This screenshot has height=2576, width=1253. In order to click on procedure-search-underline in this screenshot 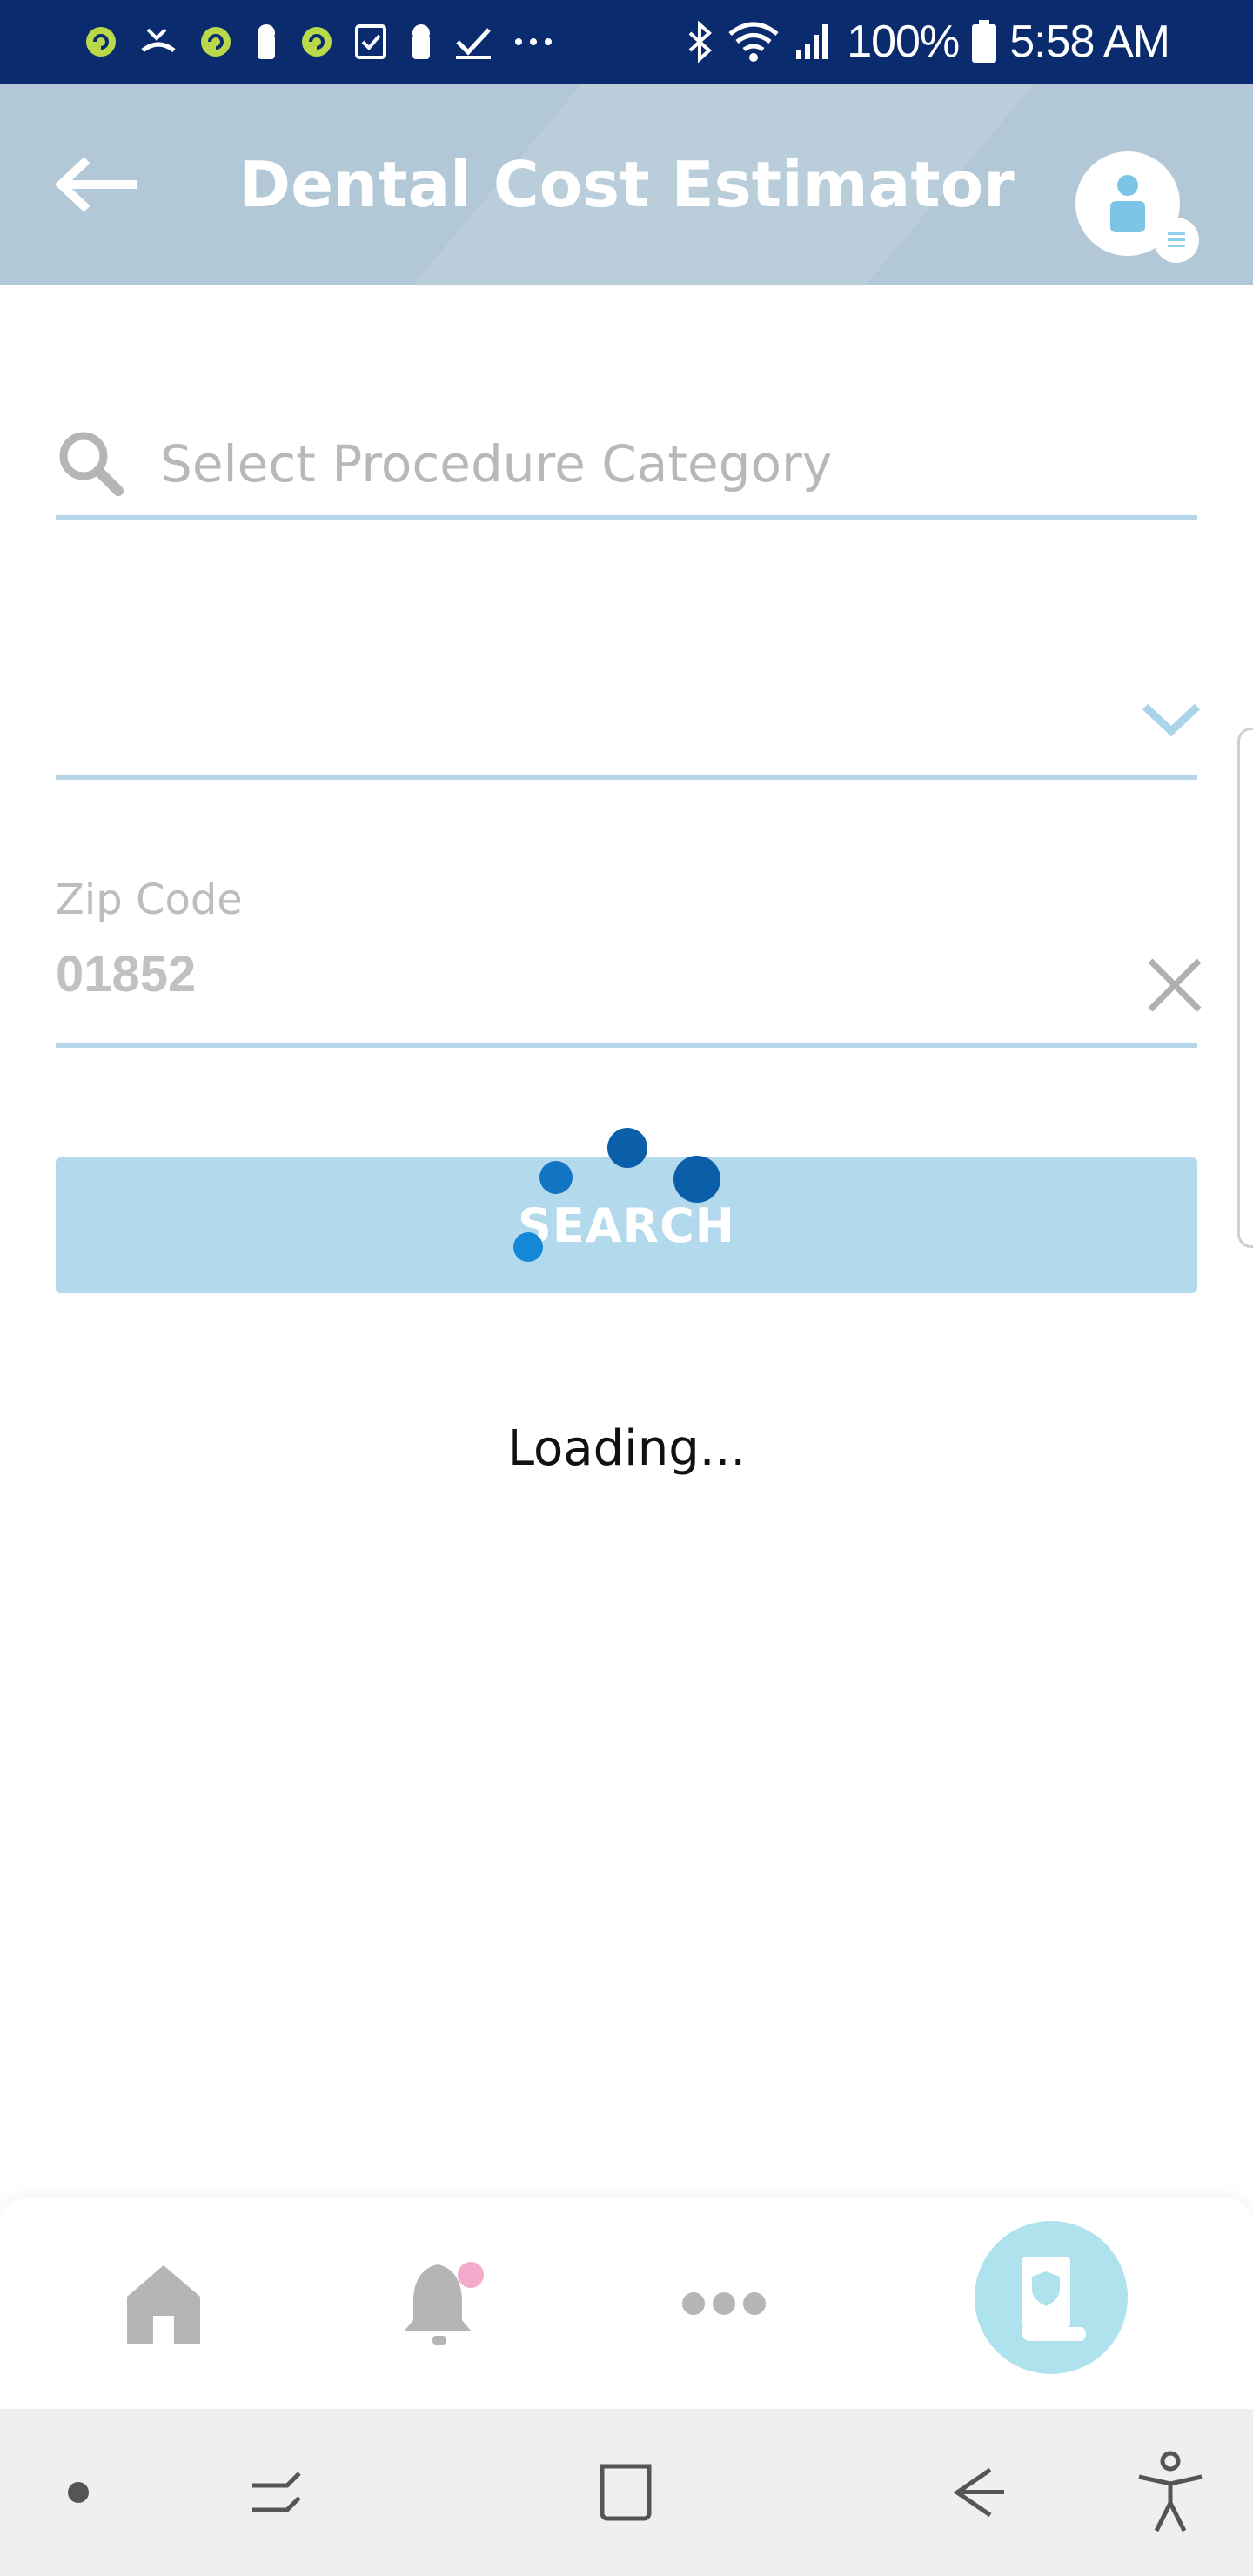, I will do `click(626, 518)`.